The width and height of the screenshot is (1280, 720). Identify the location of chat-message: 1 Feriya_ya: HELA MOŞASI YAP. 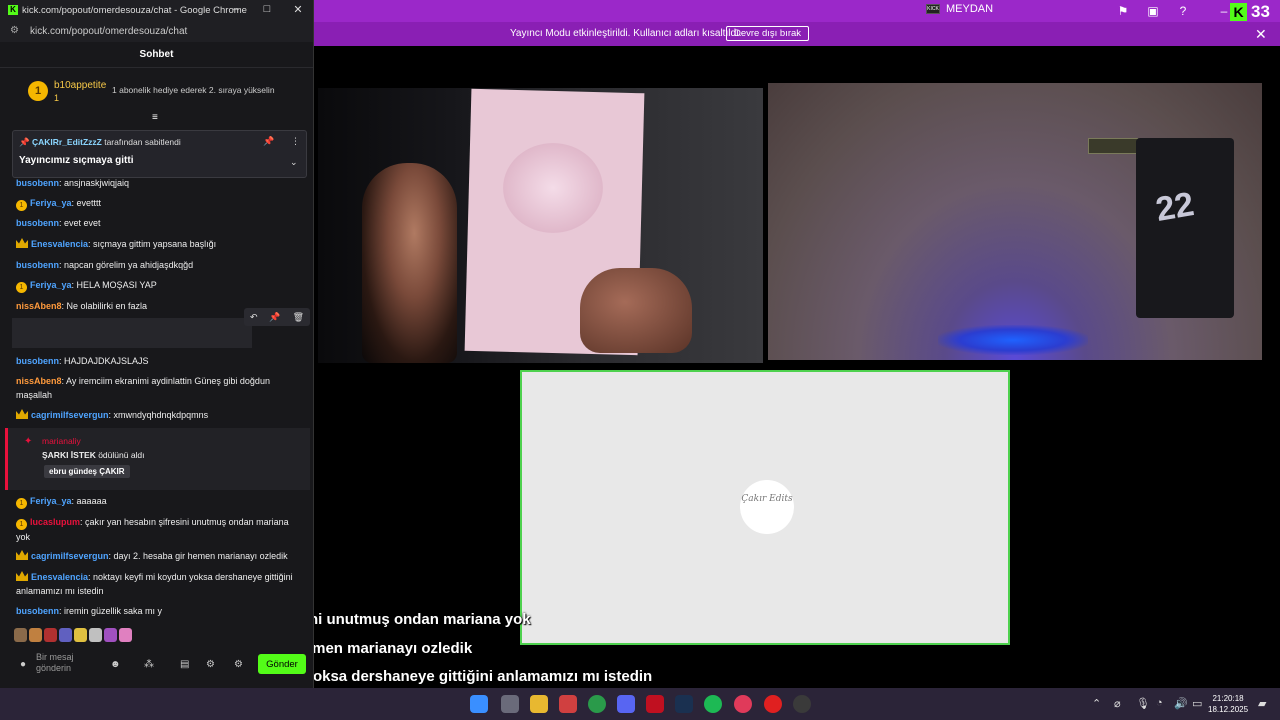
(157, 285).